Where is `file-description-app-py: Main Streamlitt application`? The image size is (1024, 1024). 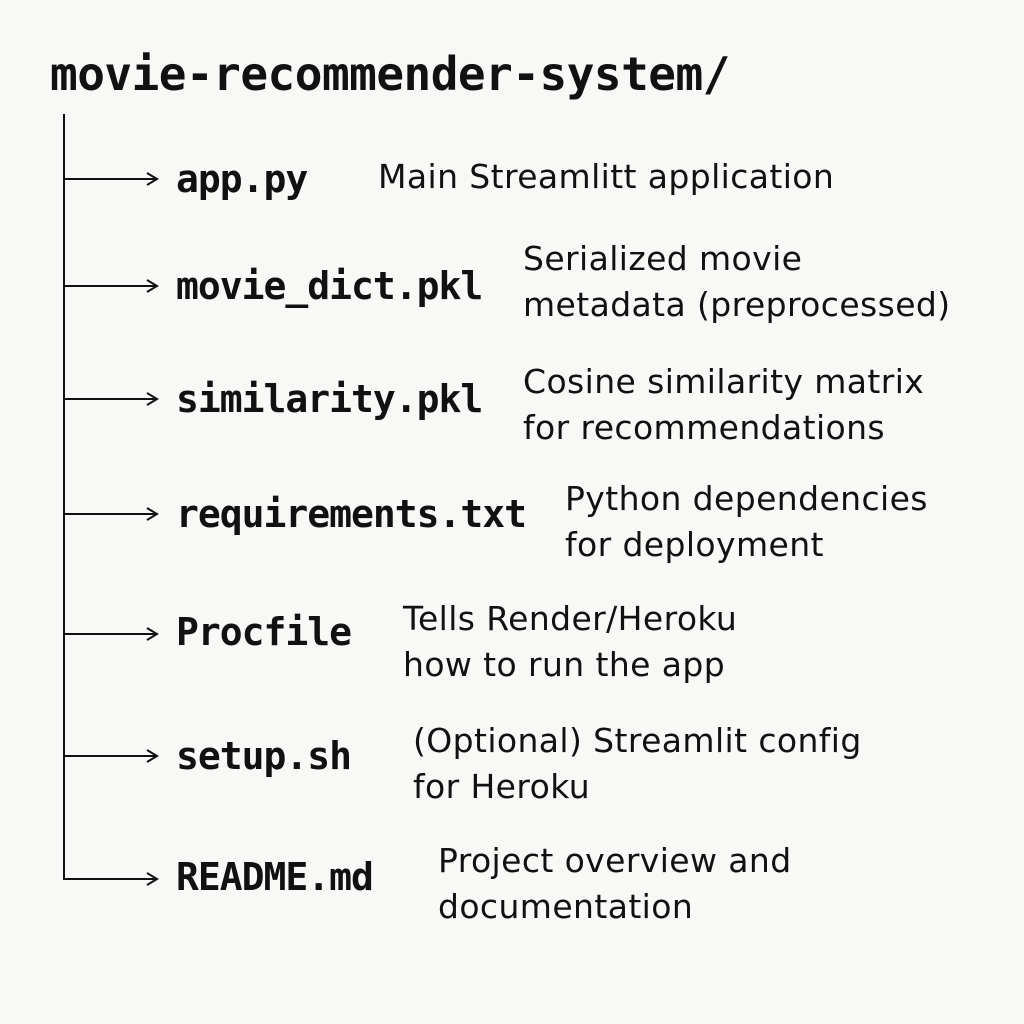
file-description-app-py: Main Streamlitt application is located at coordinates (606, 176).